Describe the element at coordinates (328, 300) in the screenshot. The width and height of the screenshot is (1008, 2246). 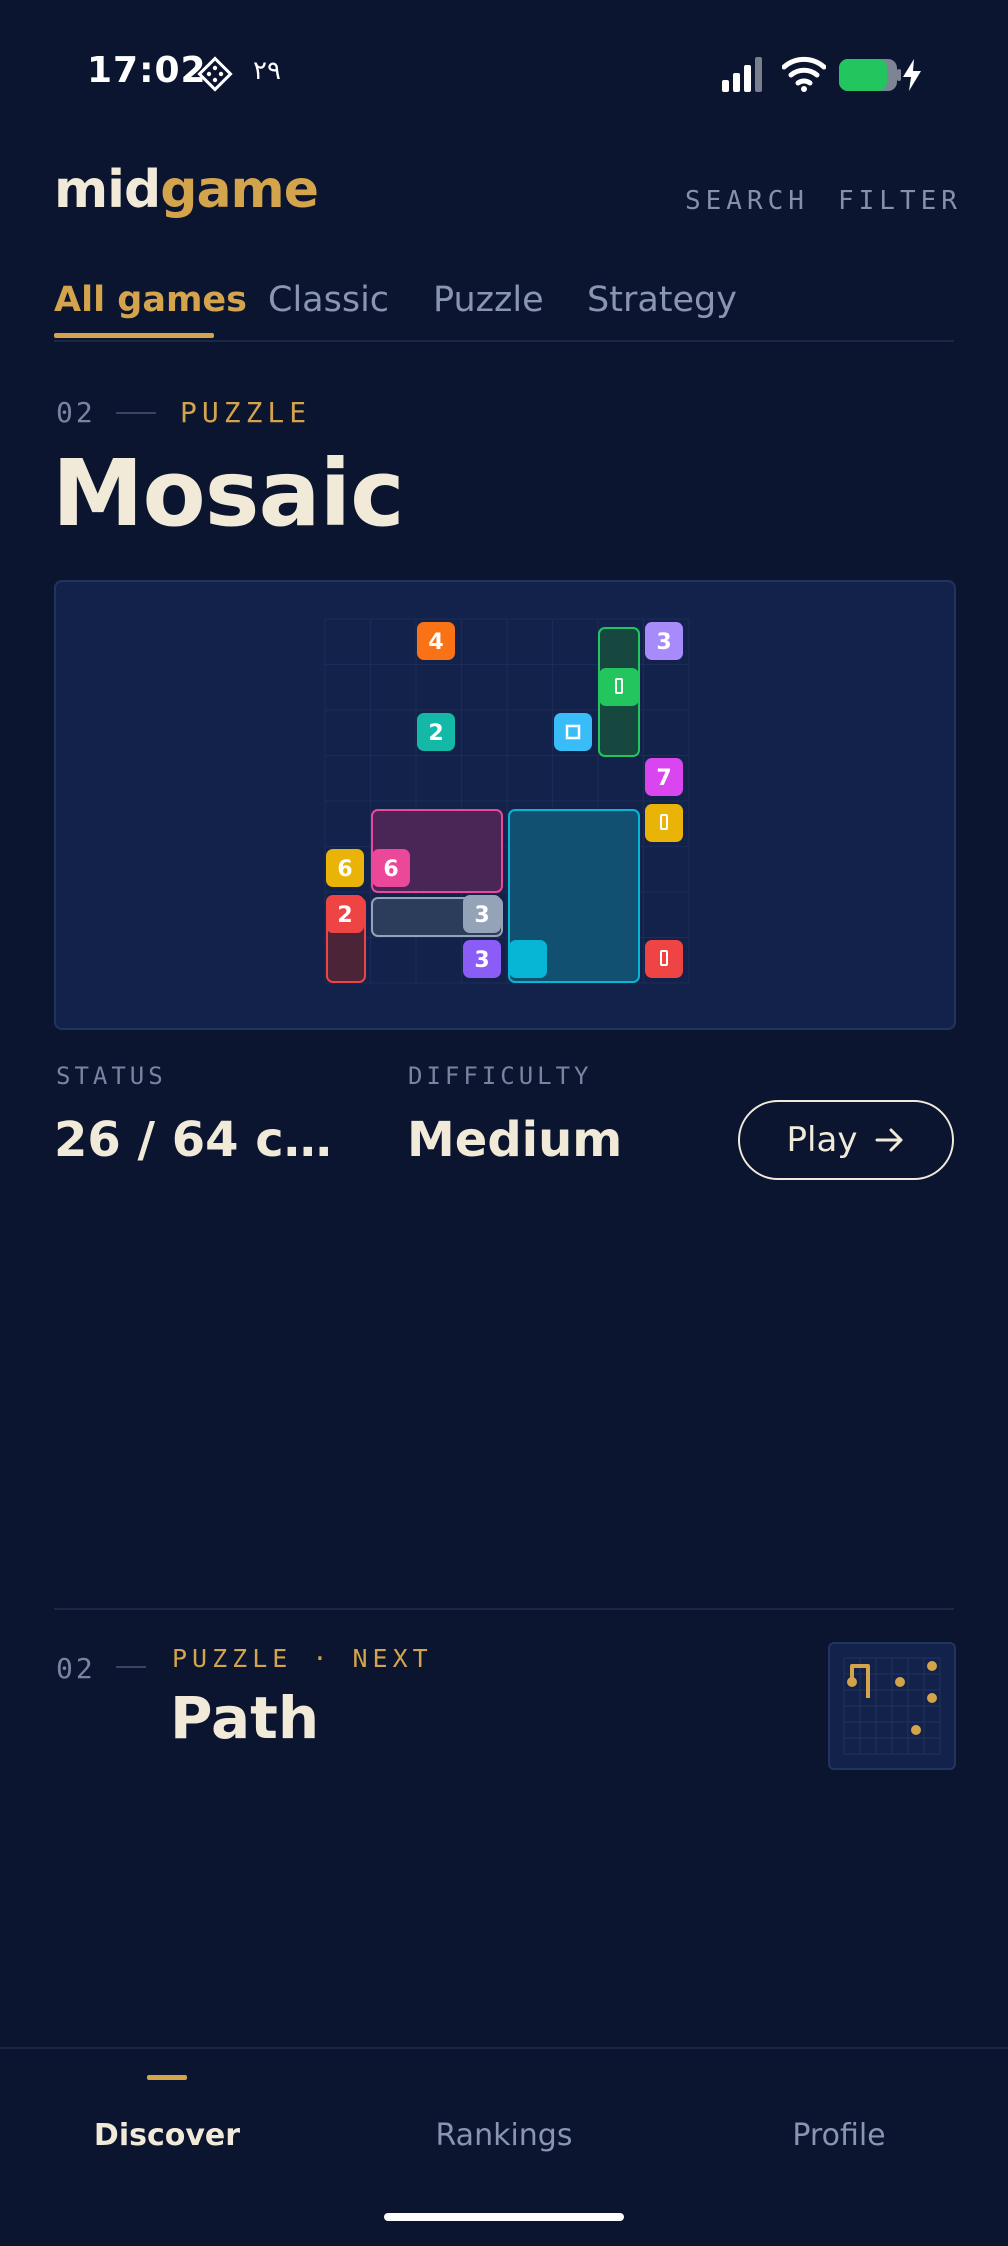
I see `tab-classic: Classic` at that location.